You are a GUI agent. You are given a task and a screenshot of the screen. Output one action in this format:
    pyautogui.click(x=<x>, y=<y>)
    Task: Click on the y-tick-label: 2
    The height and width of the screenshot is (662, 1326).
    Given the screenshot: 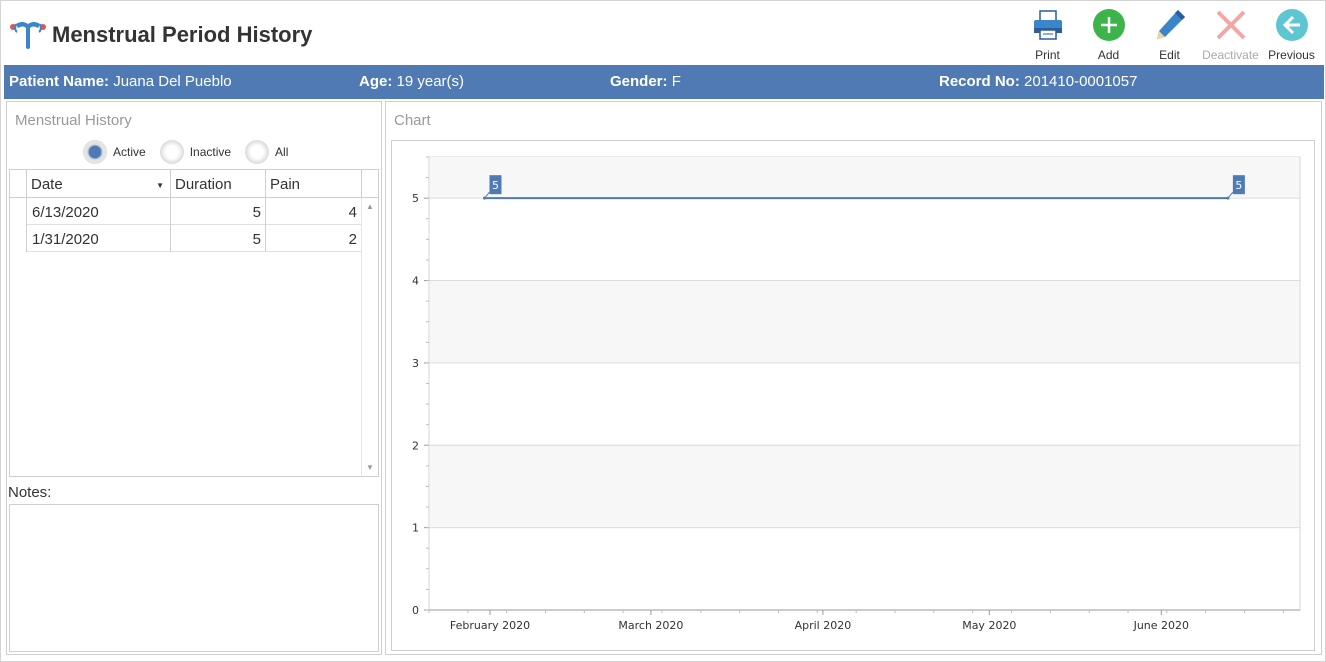 What is the action you would take?
    pyautogui.click(x=415, y=445)
    